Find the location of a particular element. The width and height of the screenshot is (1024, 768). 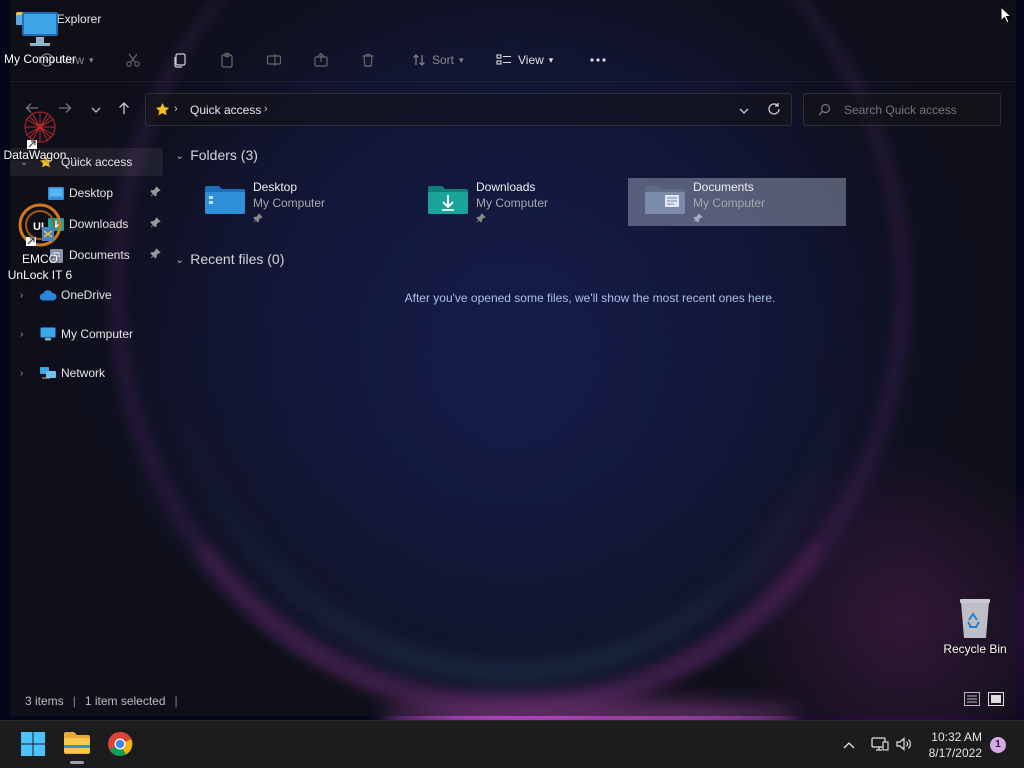

network-status-button is located at coordinates (880, 744).